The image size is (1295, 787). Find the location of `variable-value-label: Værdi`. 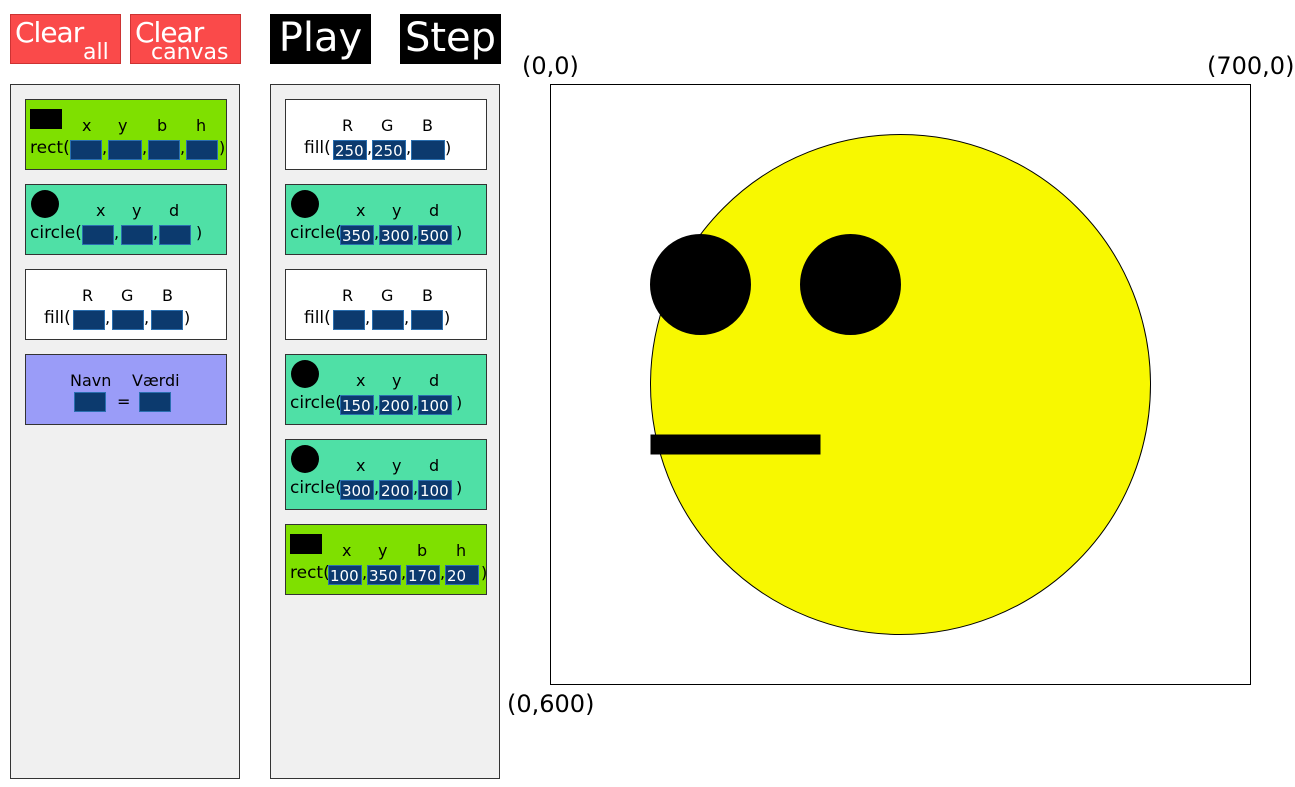

variable-value-label: Værdi is located at coordinates (156, 380).